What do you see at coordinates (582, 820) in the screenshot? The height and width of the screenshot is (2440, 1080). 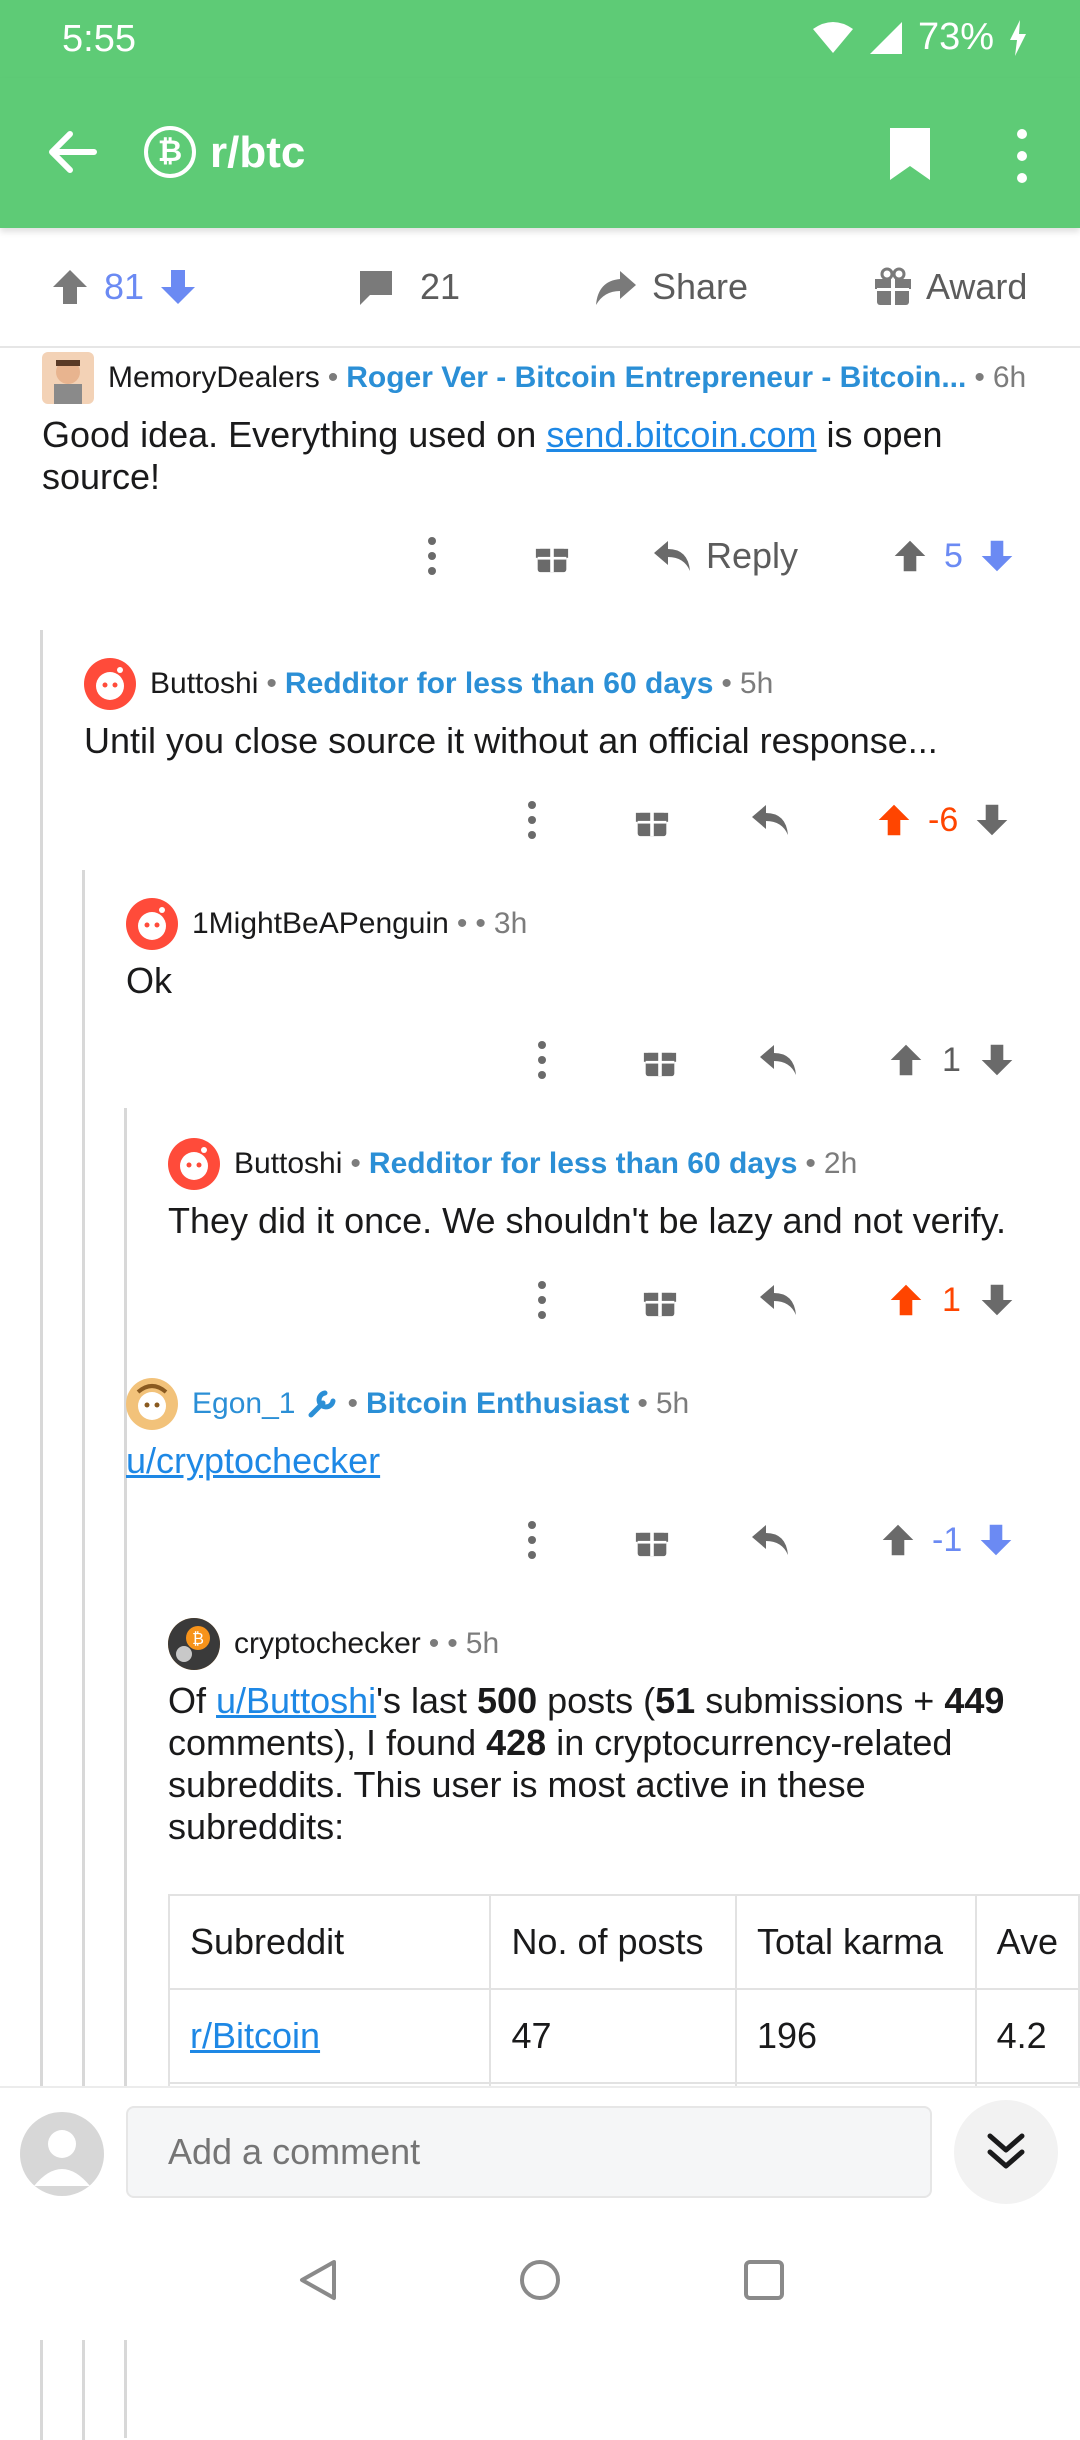 I see `comment-actions: -6` at bounding box center [582, 820].